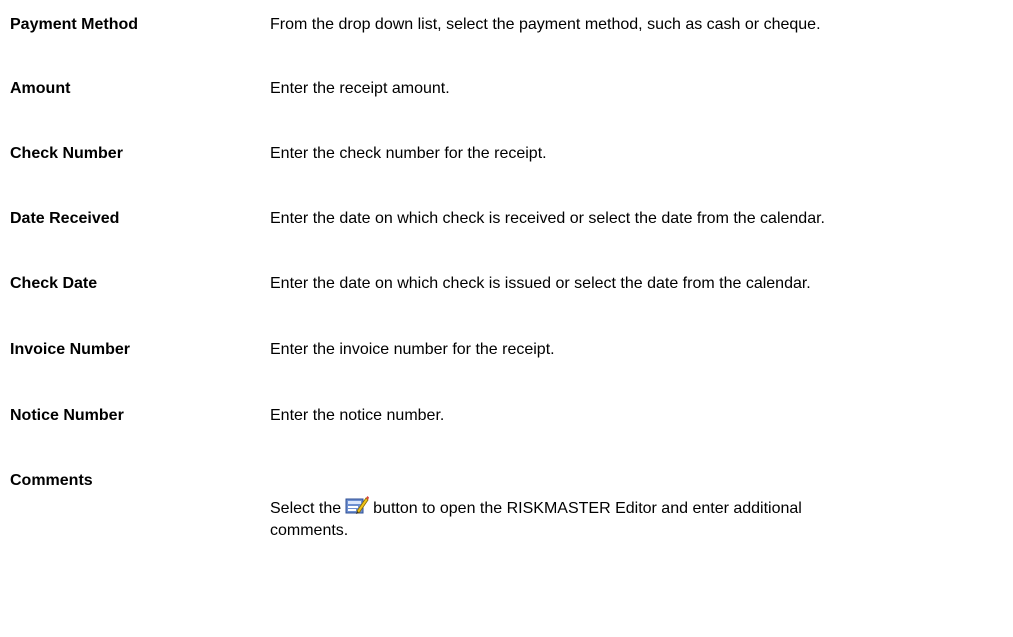 This screenshot has height=637, width=1013. Describe the element at coordinates (510, 427) in the screenshot. I see `field-row-notice-number: Notice Number Enter the notice number.` at that location.